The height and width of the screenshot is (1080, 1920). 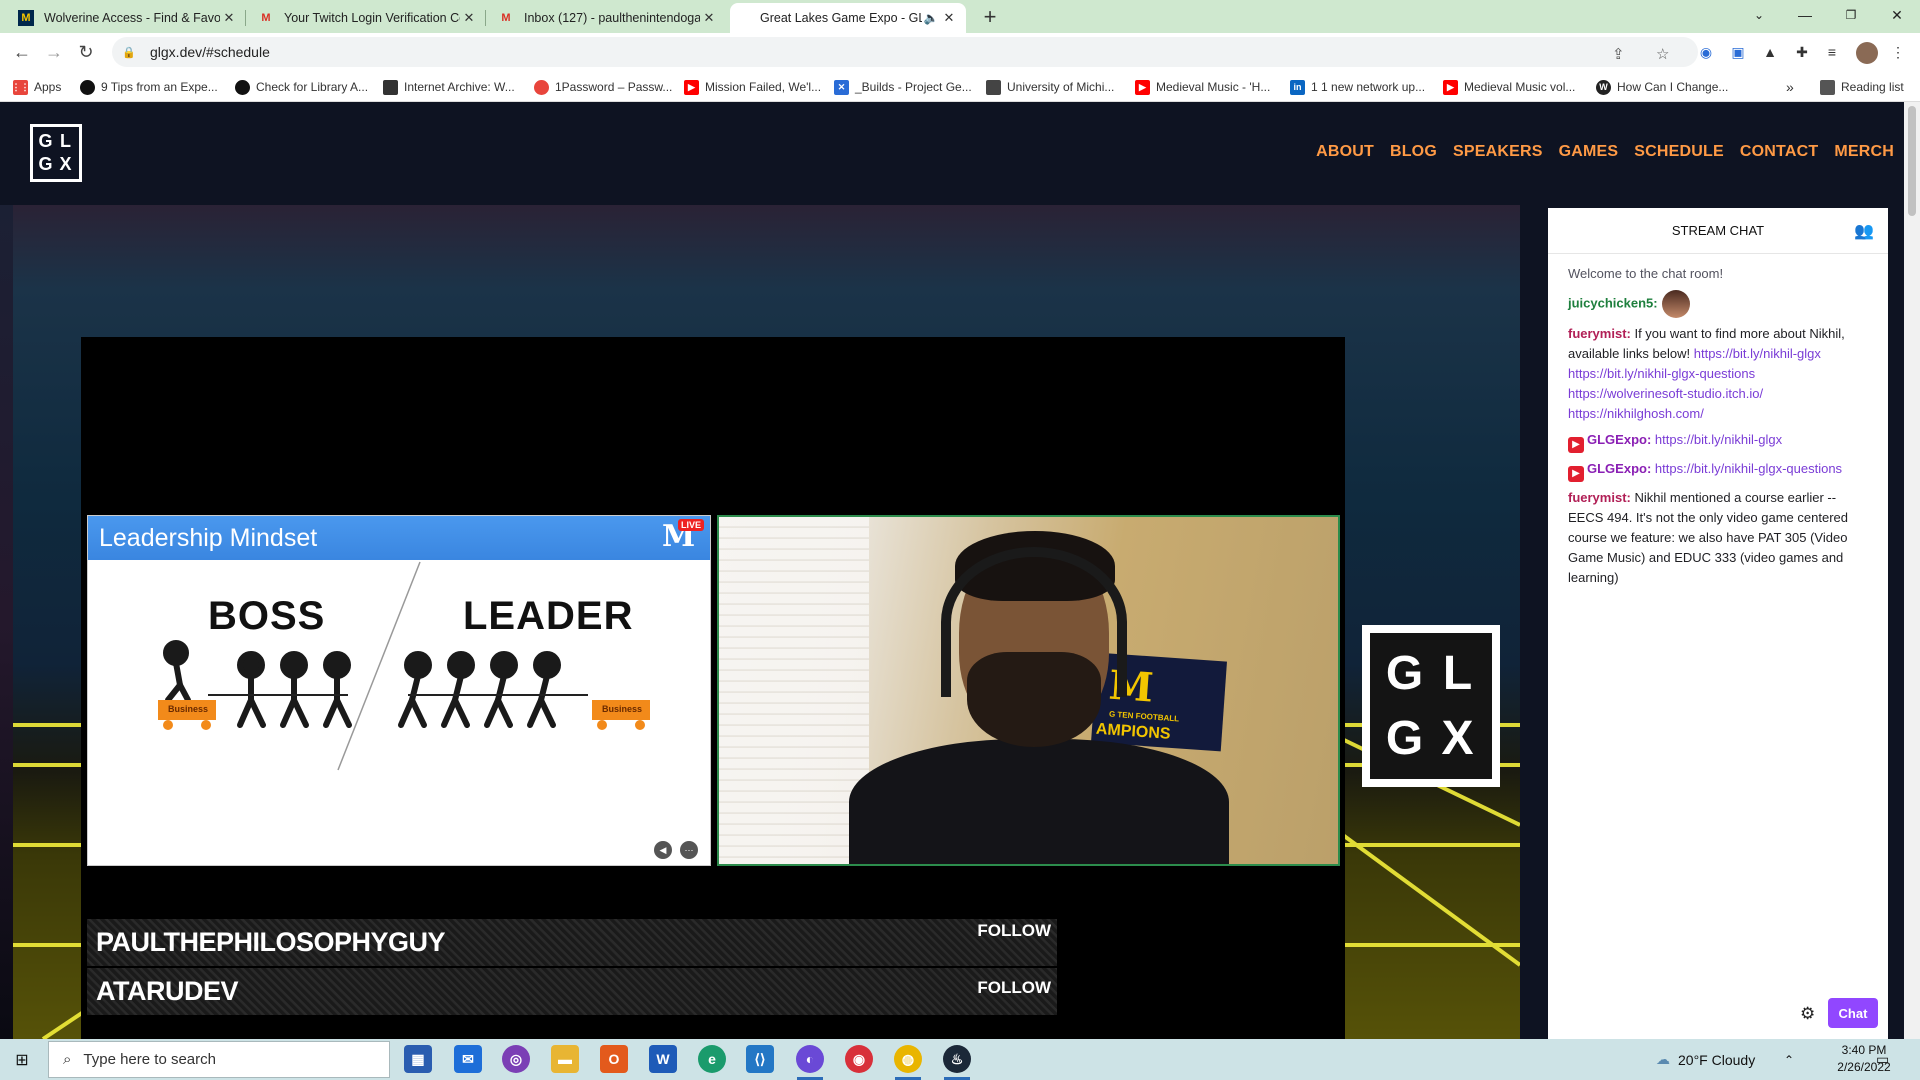 I want to click on discord-icon: ◐, so click(x=810, y=1059).